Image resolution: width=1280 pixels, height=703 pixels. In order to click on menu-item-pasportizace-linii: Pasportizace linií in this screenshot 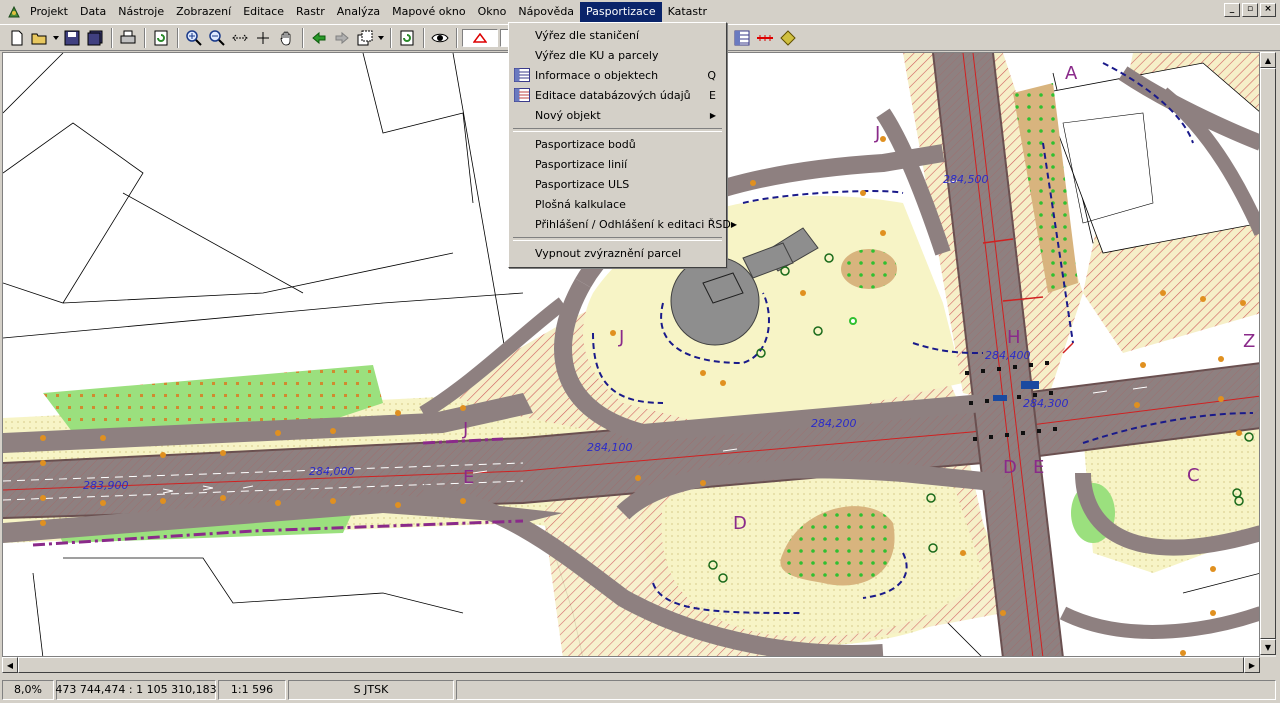, I will do `click(617, 164)`.